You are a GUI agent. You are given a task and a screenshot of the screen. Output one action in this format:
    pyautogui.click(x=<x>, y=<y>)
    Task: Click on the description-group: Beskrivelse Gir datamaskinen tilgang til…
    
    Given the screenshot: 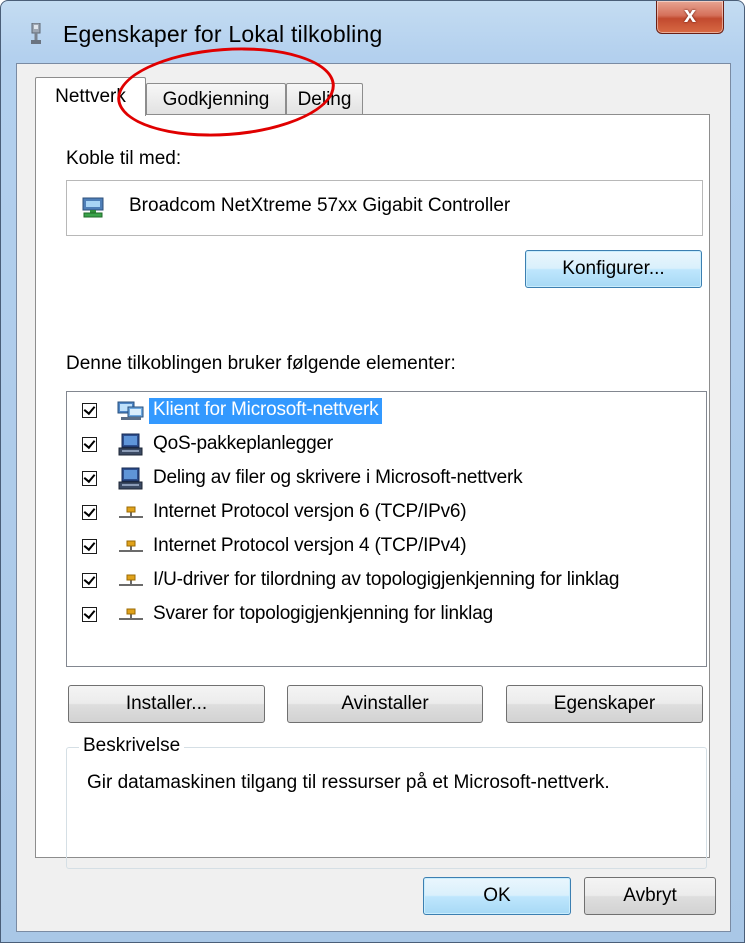 What is the action you would take?
    pyautogui.click(x=386, y=802)
    